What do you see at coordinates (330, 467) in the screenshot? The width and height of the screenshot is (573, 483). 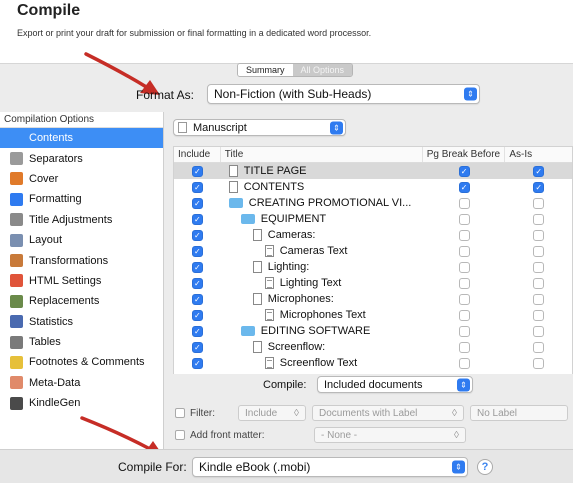 I see `compile-for-popup: Kindle eBook (.mobi) ⇕` at bounding box center [330, 467].